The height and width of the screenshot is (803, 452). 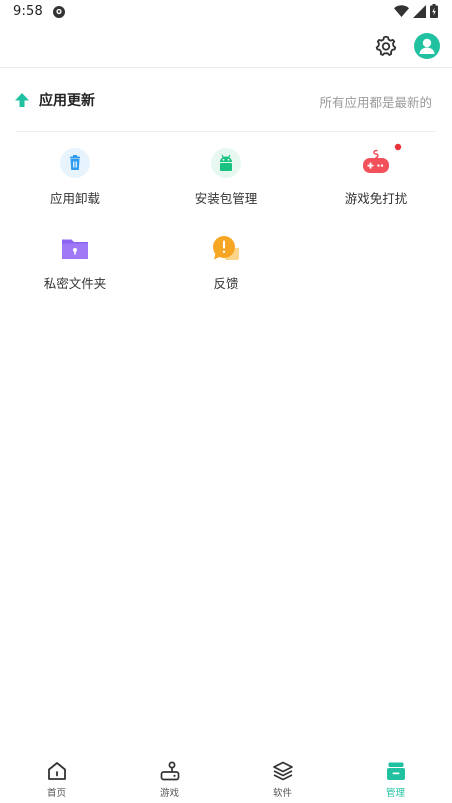 I want to click on nav-label: 管理, so click(x=395, y=793).